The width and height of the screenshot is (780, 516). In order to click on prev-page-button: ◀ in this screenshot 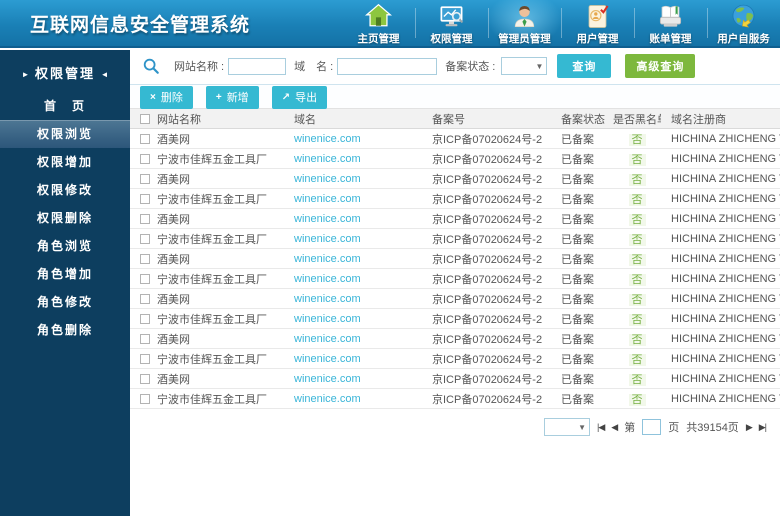, I will do `click(614, 427)`.